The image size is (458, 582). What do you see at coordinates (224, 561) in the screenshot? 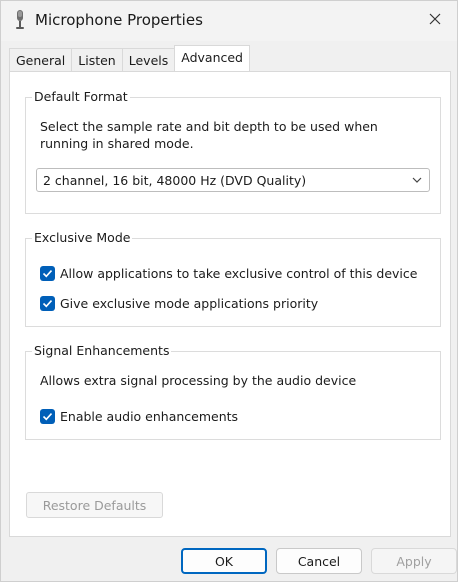
I see `ok-button: OK` at bounding box center [224, 561].